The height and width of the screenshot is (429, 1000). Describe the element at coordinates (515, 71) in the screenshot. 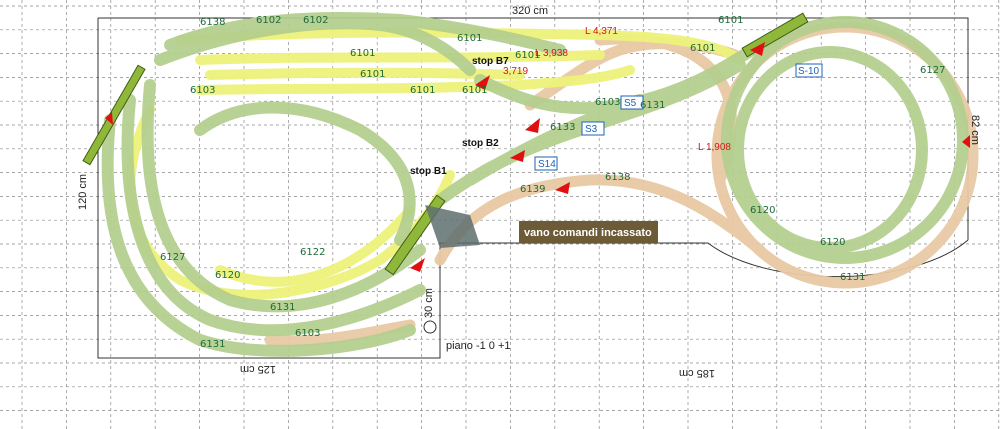

I see `length-label: 3,719` at that location.